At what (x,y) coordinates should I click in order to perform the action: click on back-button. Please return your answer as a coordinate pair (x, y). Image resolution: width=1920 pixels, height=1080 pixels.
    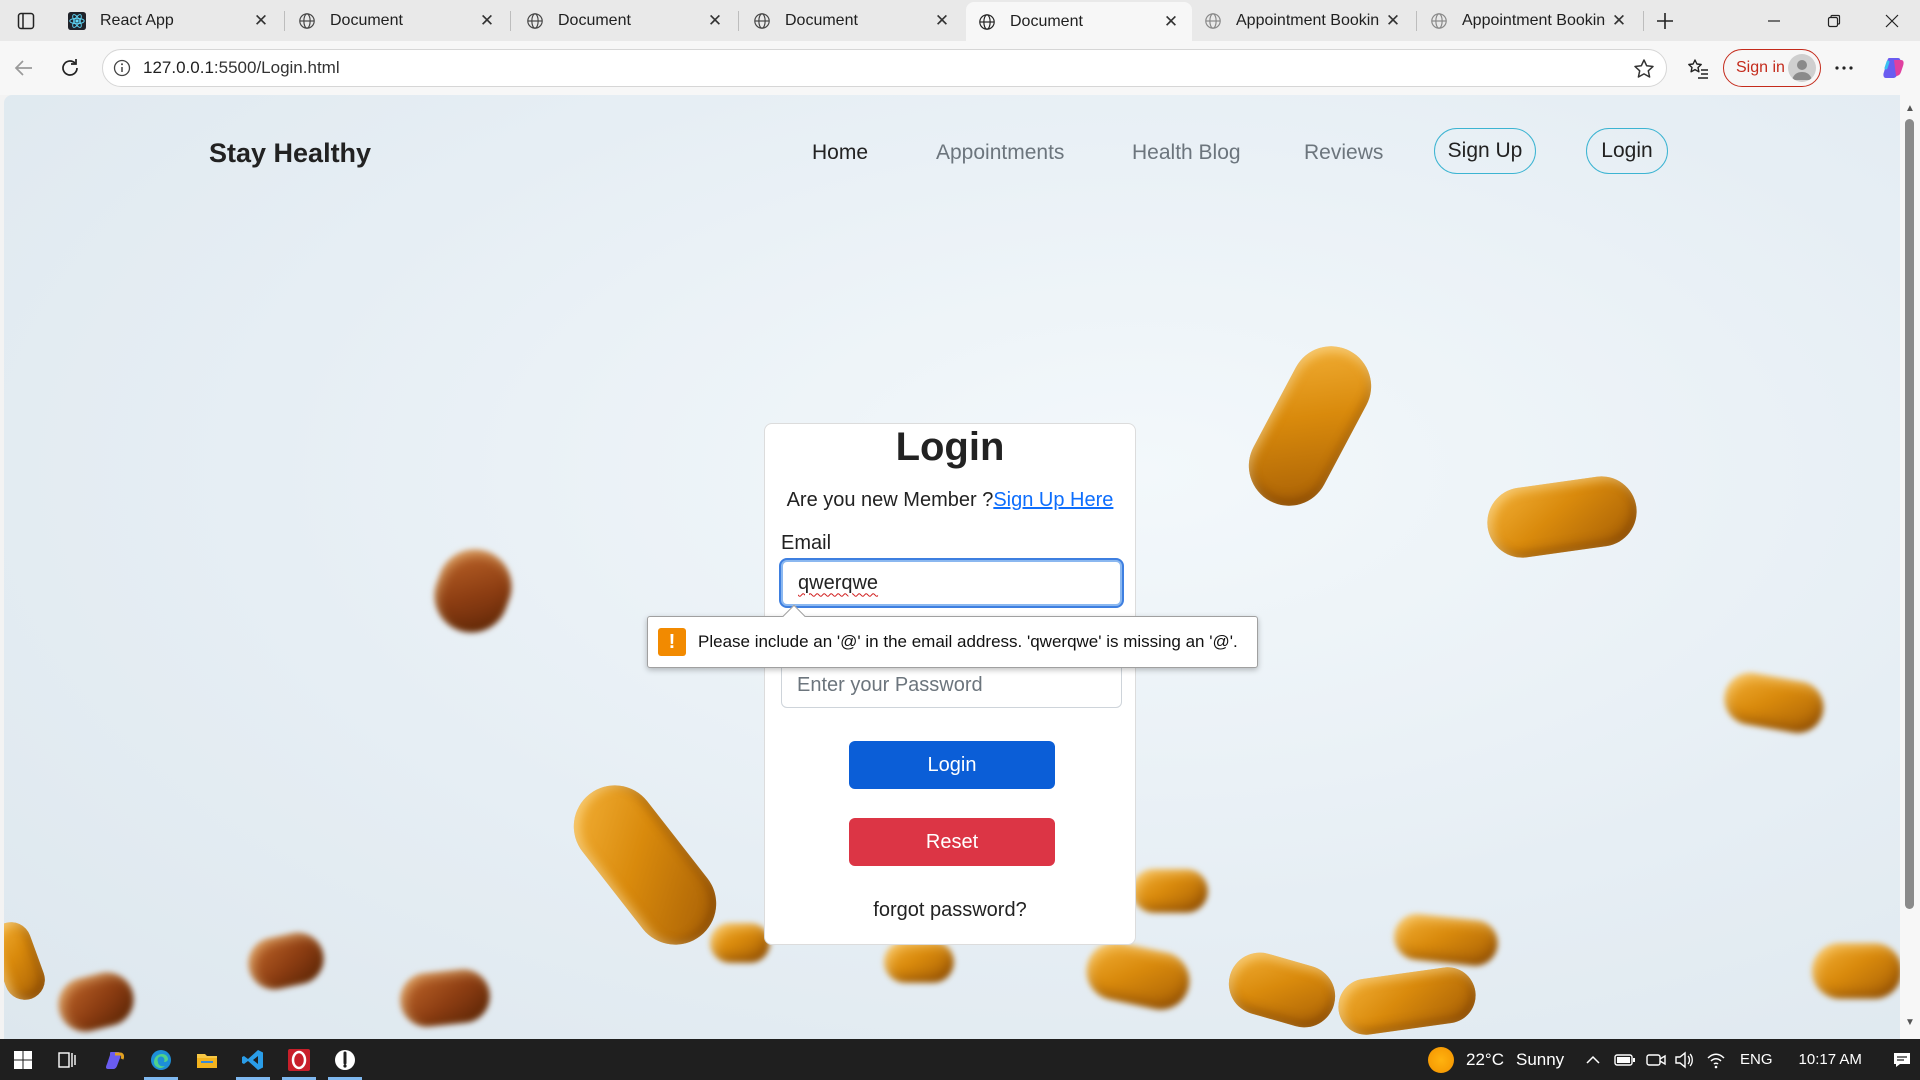
    Looking at the image, I should click on (24, 68).